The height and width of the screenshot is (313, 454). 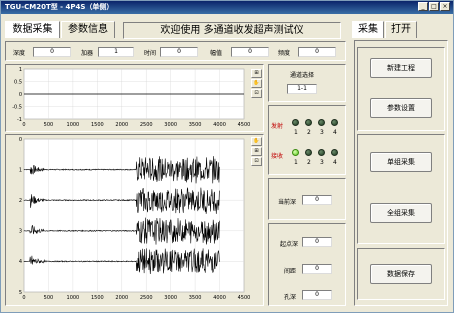 I want to click on bottom-x-tick: 1500, so click(x=97, y=298).